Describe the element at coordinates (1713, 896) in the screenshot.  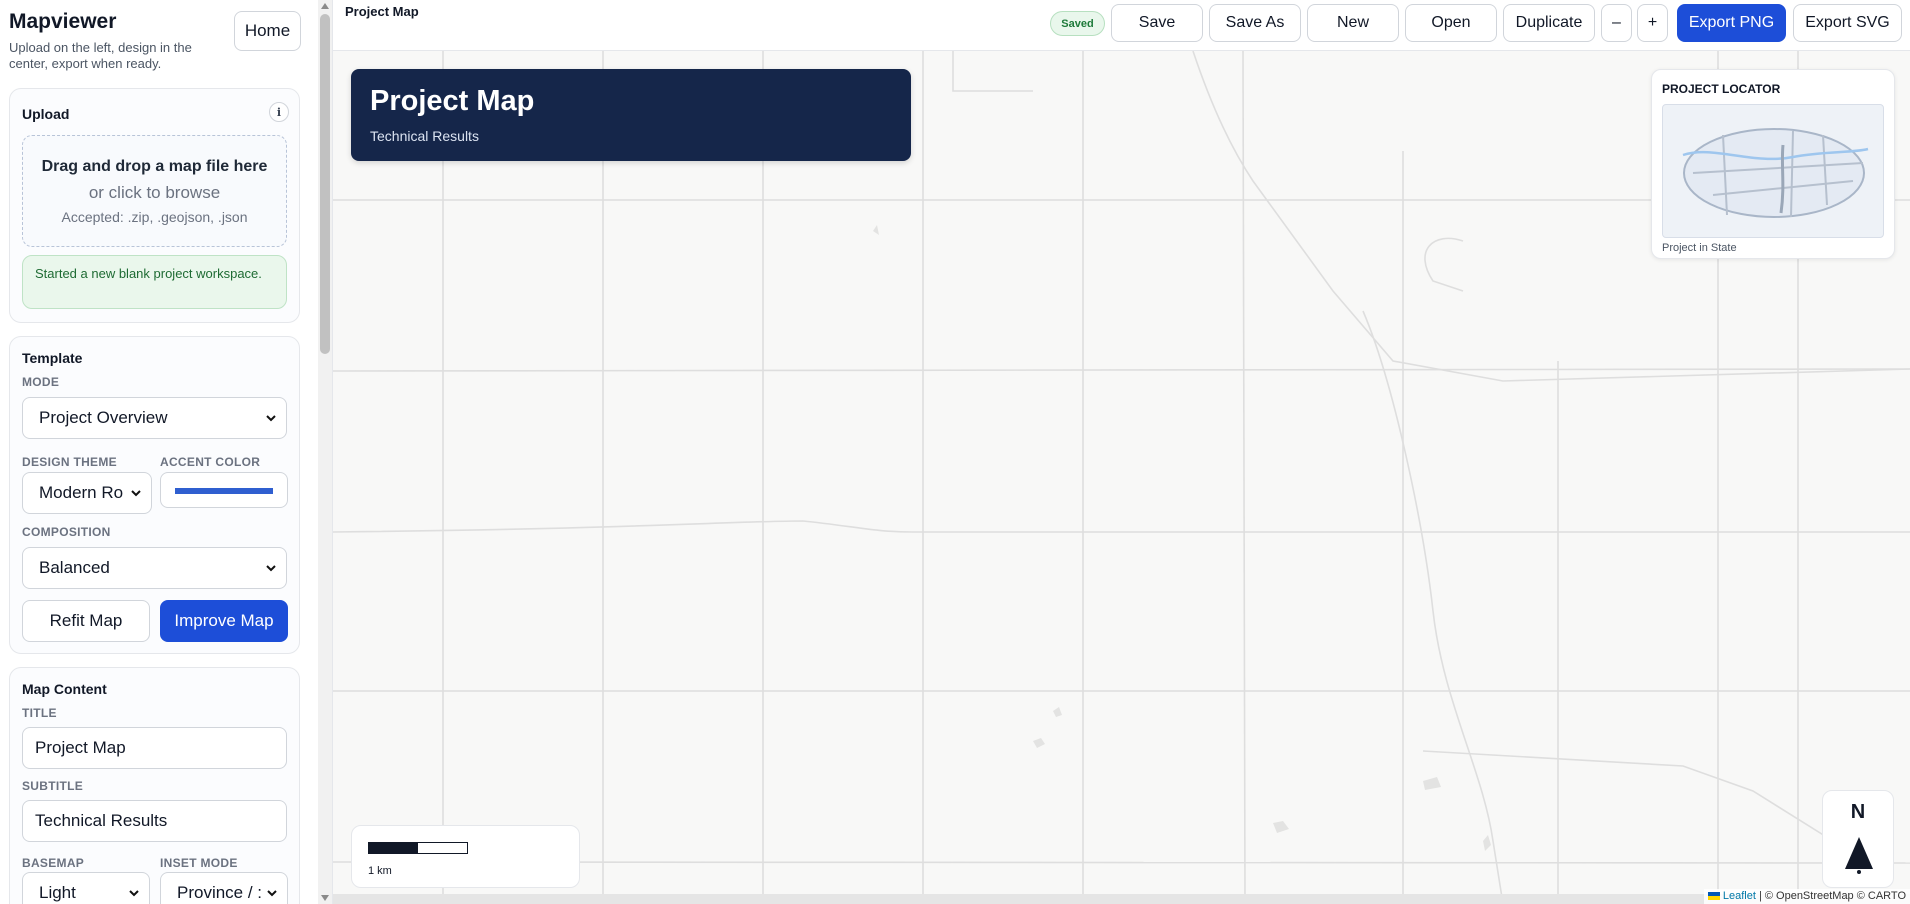
I see `ukraine-flag-icon` at that location.